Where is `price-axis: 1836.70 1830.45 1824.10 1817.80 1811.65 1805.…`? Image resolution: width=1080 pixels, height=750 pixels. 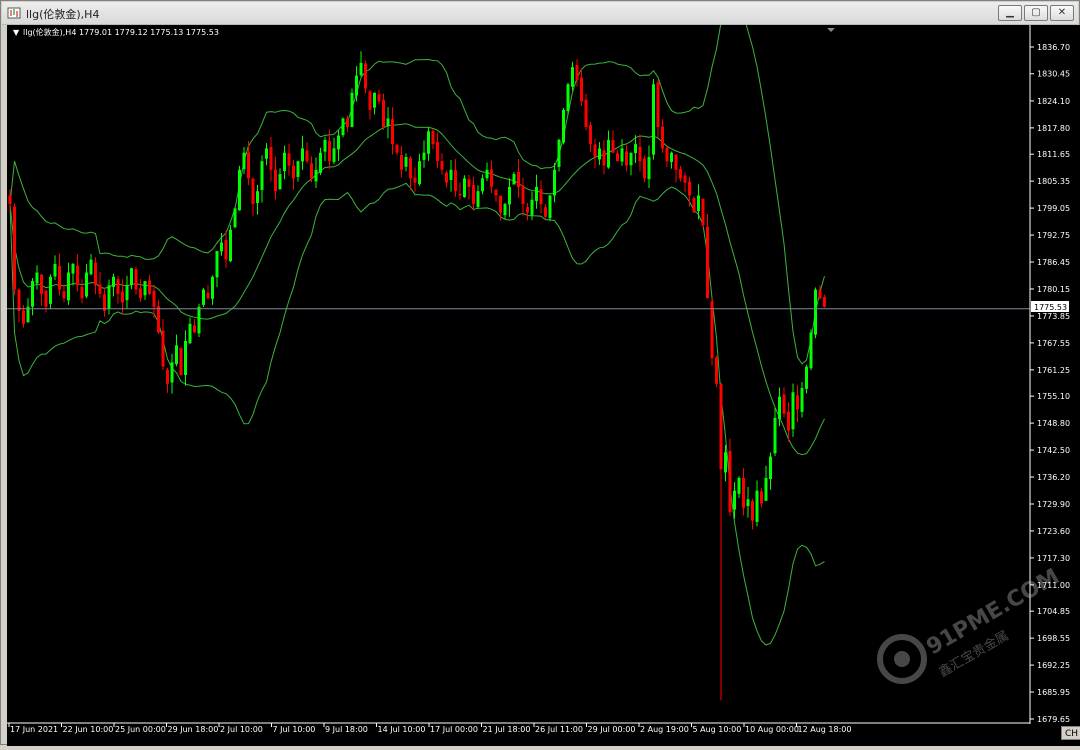
price-axis: 1836.70 1830.45 1824.10 1817.80 1811.65 1805.… is located at coordinates (1050, 383).